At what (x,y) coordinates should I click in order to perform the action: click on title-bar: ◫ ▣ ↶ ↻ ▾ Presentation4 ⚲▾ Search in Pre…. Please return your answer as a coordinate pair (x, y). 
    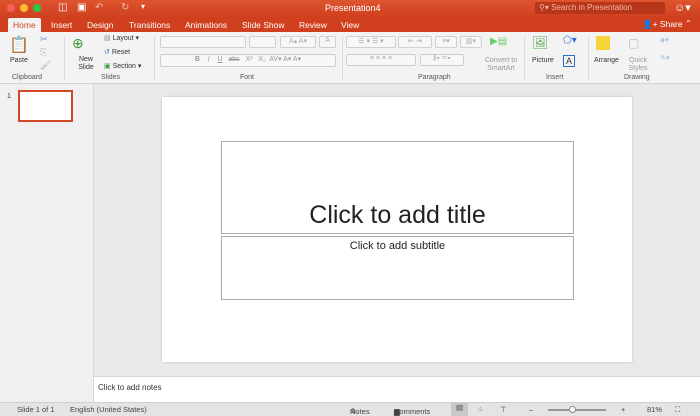
    Looking at the image, I should click on (350, 8).